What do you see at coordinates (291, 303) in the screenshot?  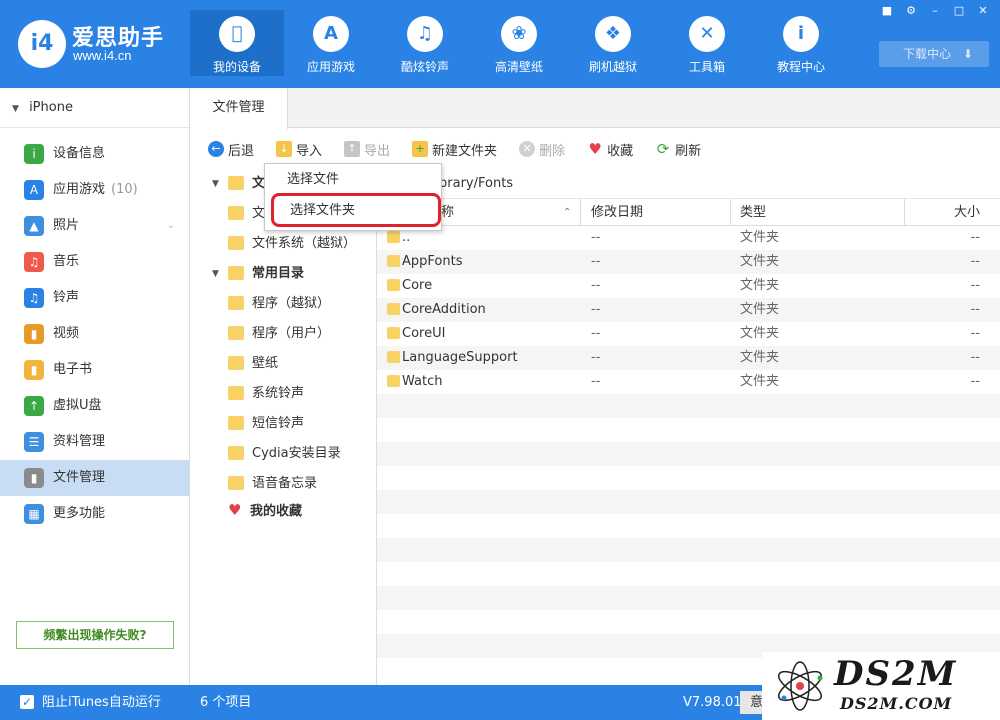 I see `tree-label: 程序（越狱）` at bounding box center [291, 303].